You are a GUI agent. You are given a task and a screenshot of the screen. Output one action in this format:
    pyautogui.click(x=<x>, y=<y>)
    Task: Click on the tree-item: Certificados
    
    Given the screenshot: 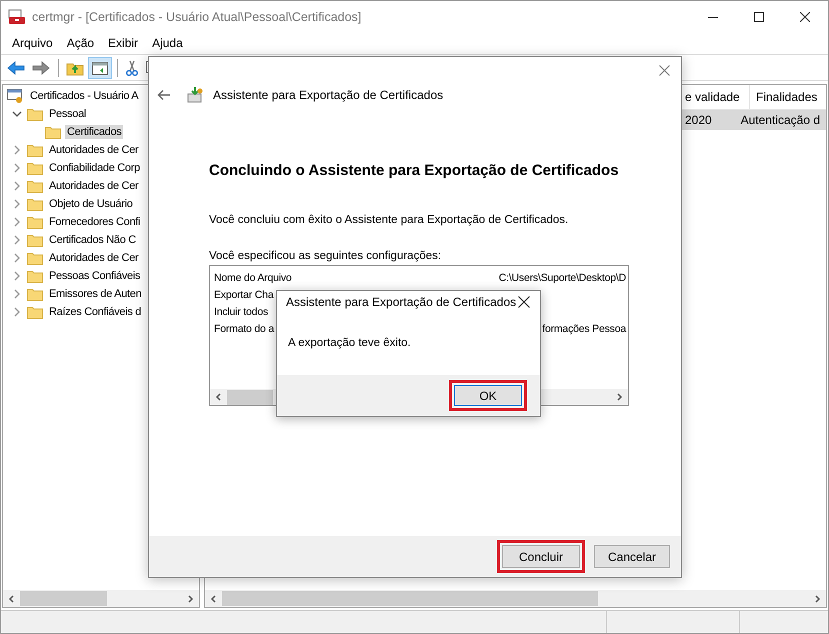 What is the action you would take?
    pyautogui.click(x=94, y=132)
    